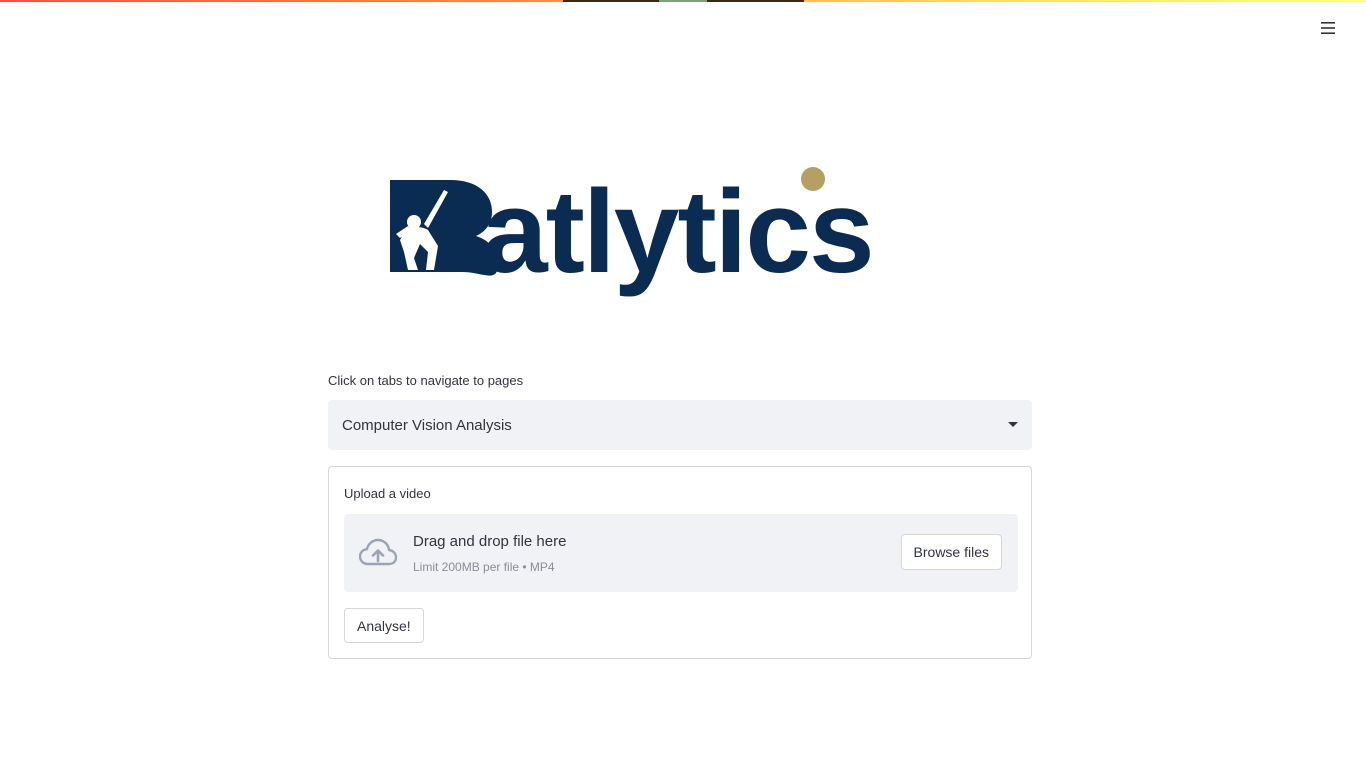 The image size is (1366, 768). What do you see at coordinates (387, 493) in the screenshot?
I see `upload-label: Upload a video` at bounding box center [387, 493].